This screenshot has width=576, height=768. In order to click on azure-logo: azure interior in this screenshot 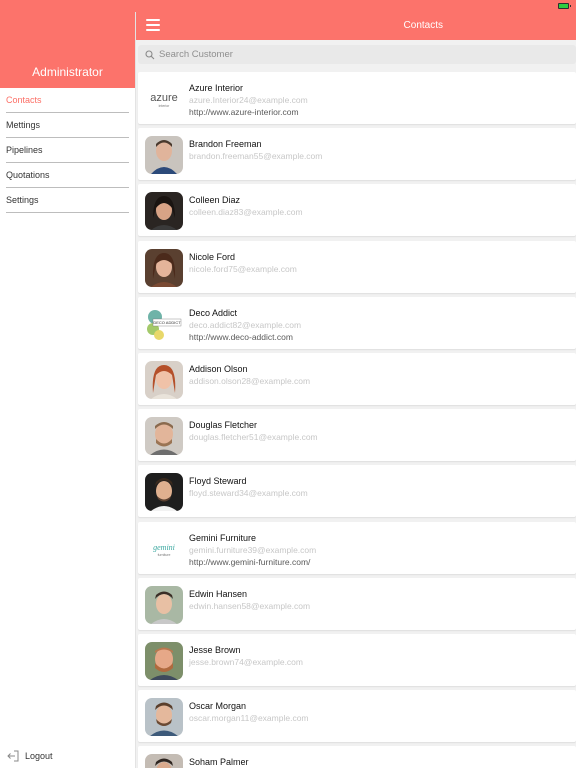, I will do `click(164, 99)`.